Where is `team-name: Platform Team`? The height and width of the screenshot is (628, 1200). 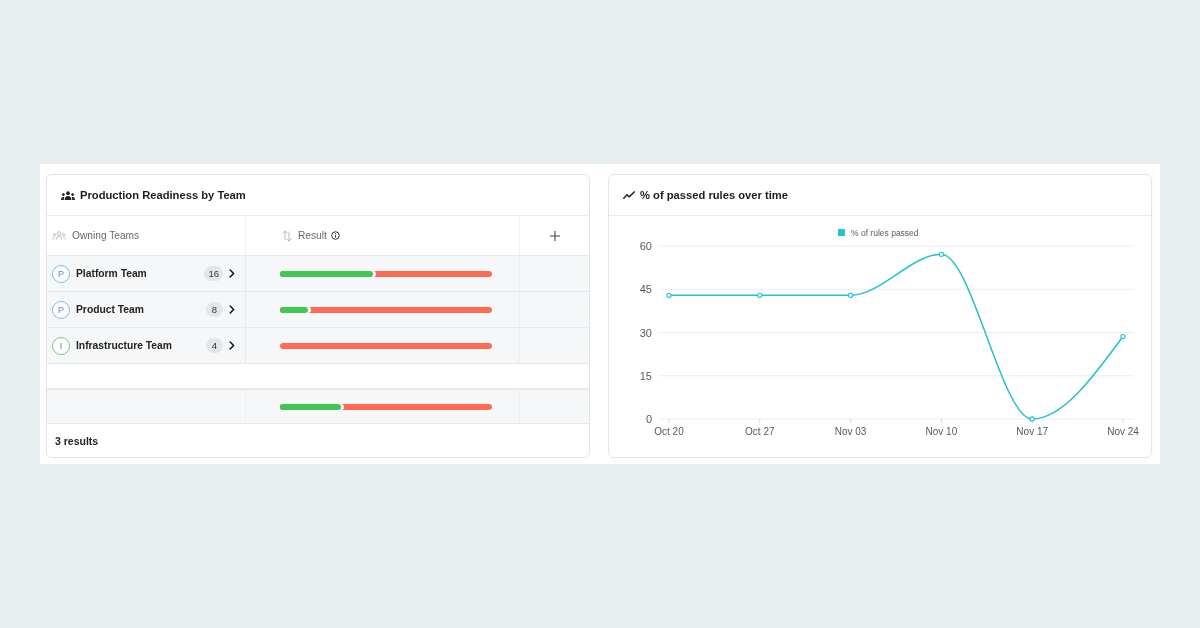
team-name: Platform Team is located at coordinates (112, 273).